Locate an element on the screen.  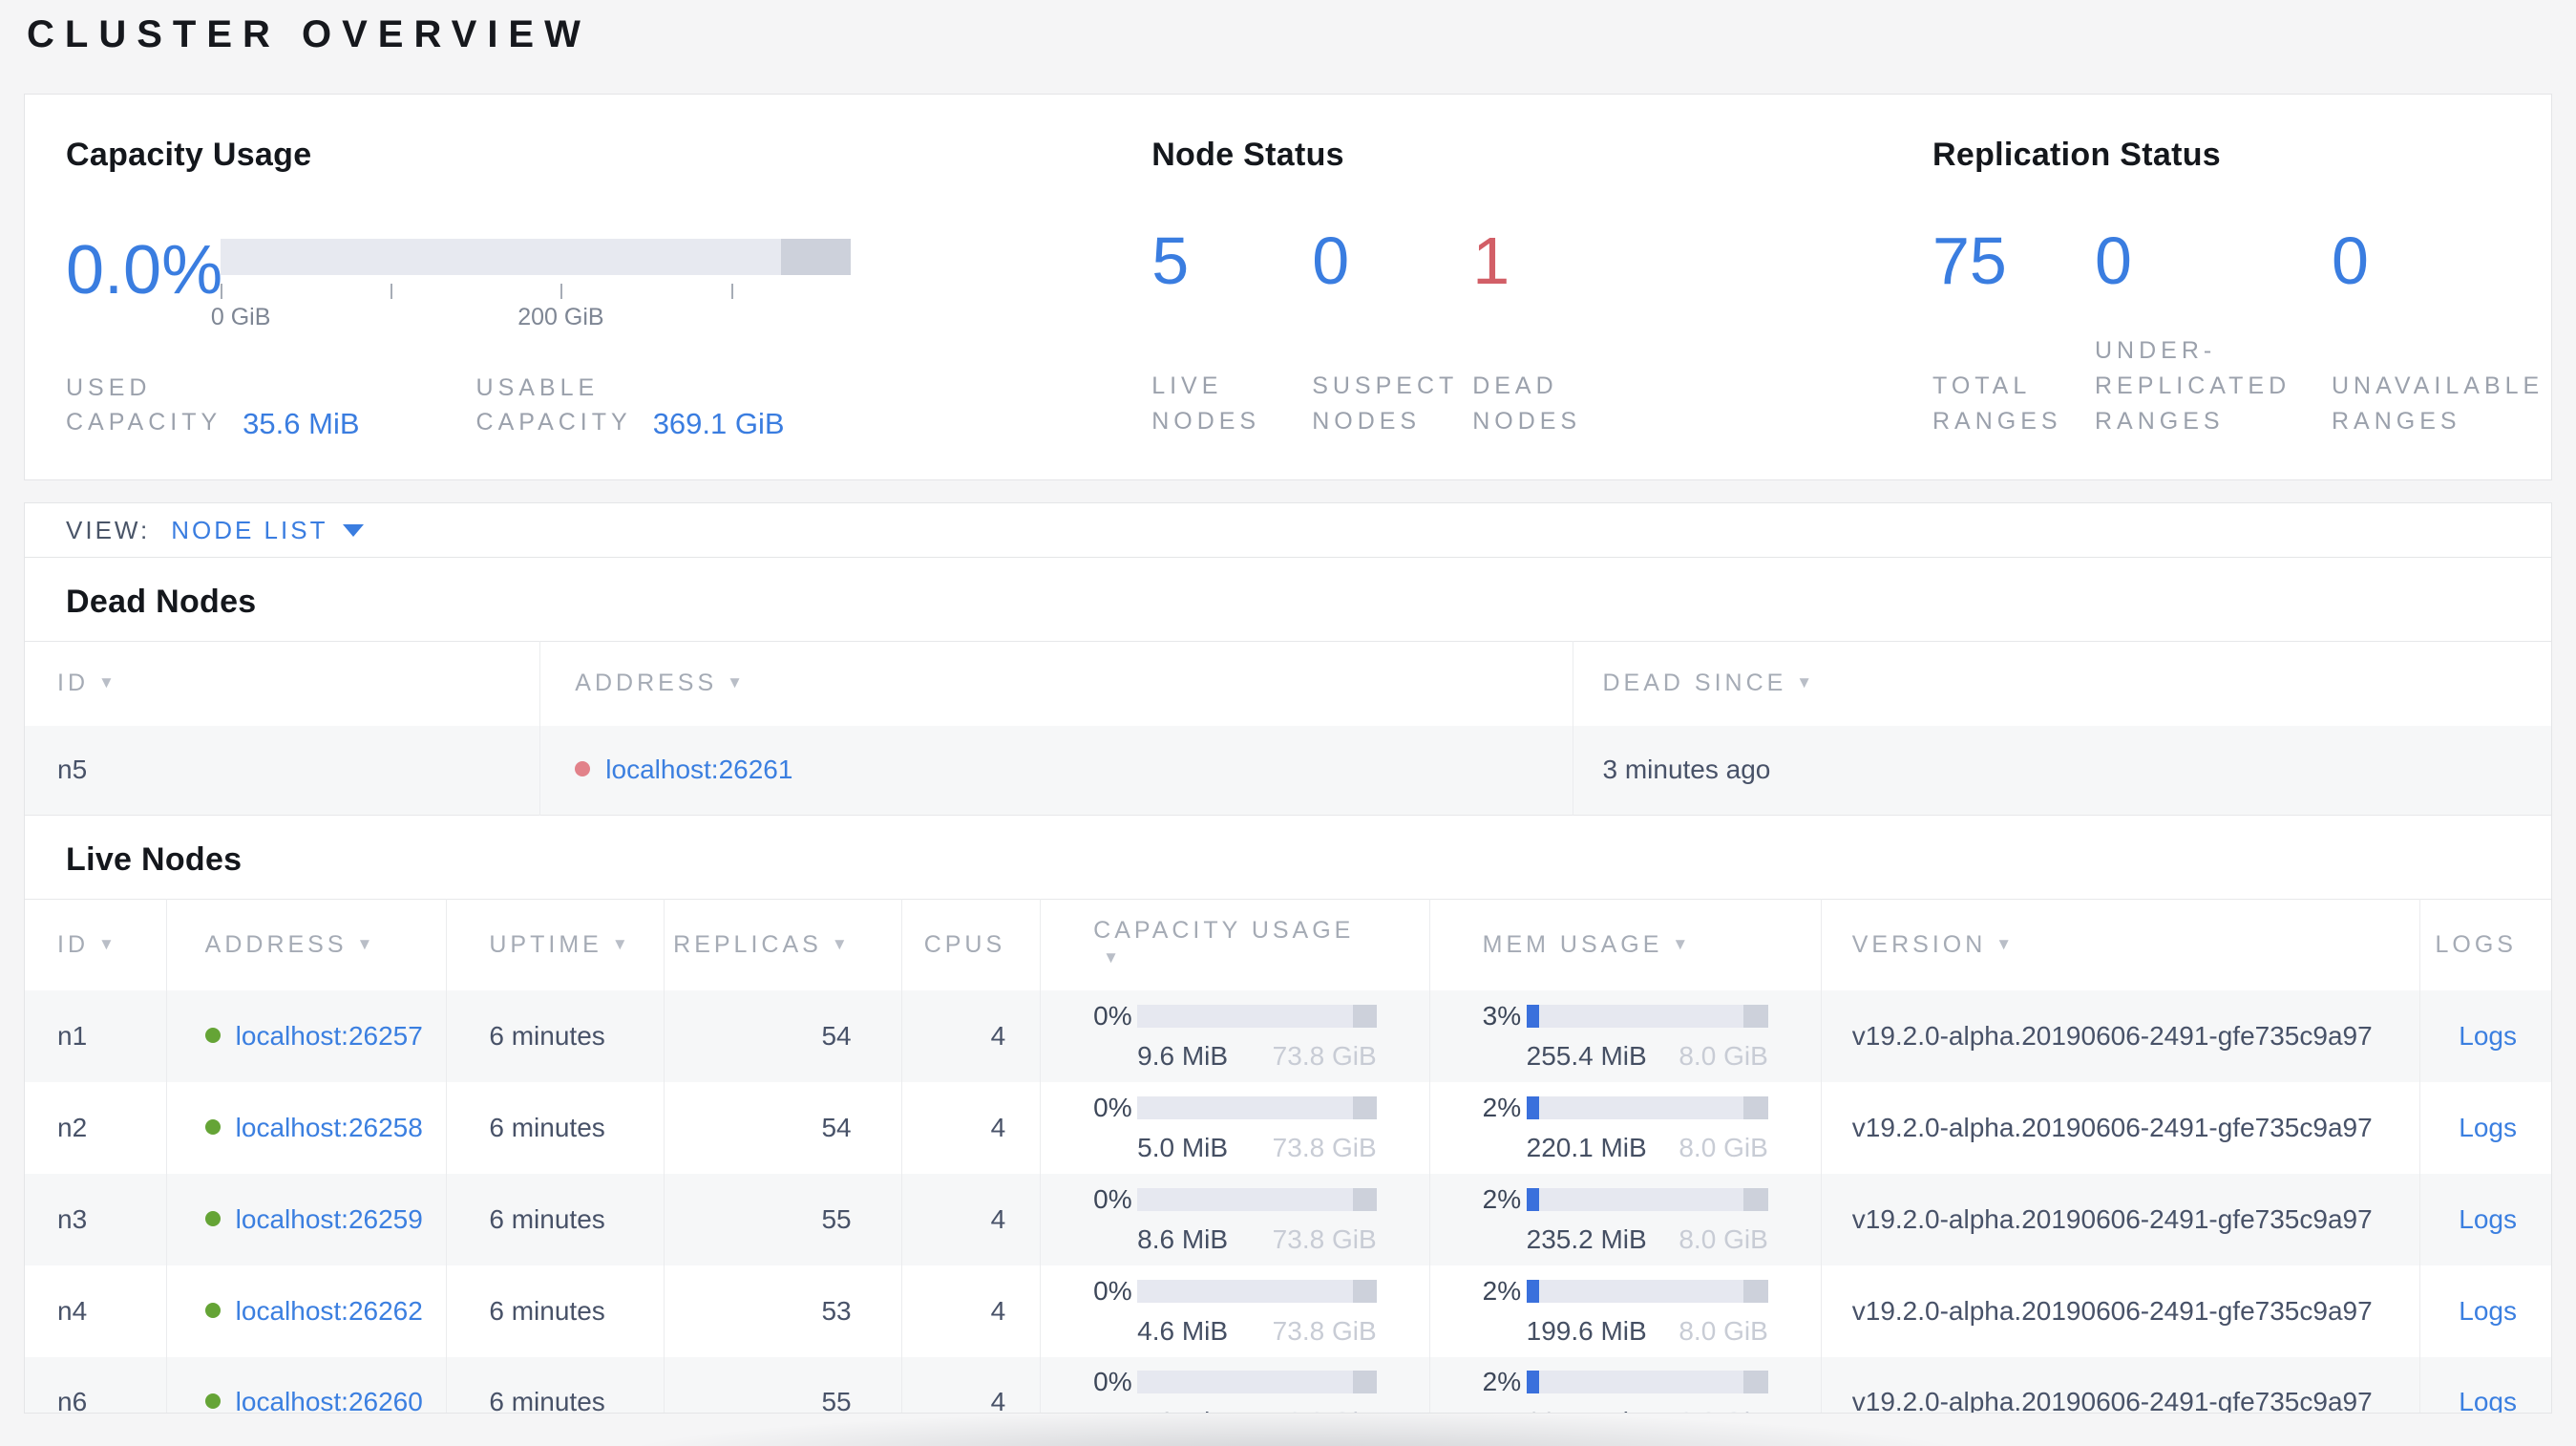
chevron-down-icon is located at coordinates (354, 530).